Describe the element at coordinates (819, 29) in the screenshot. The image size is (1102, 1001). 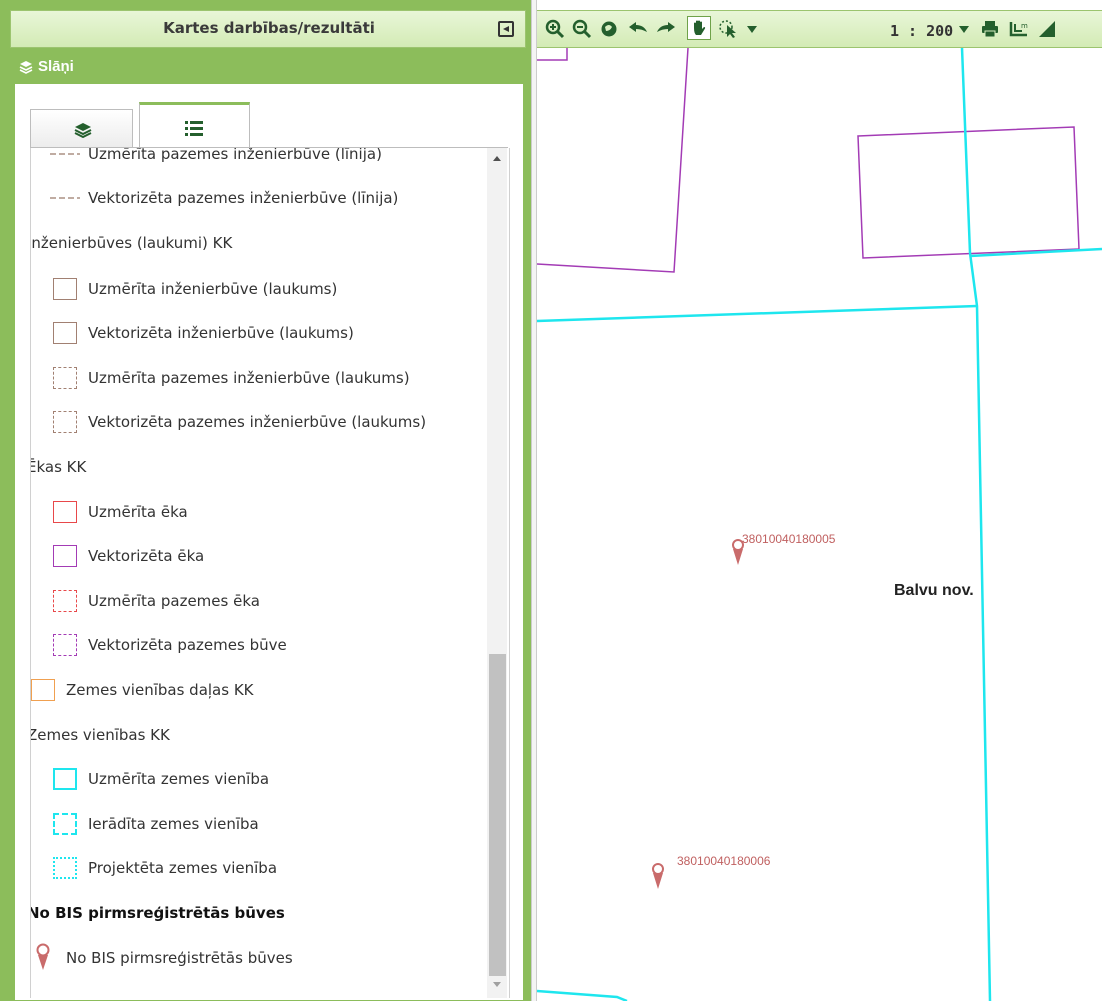
I see `map-toolbar: 1 : 200 m` at that location.